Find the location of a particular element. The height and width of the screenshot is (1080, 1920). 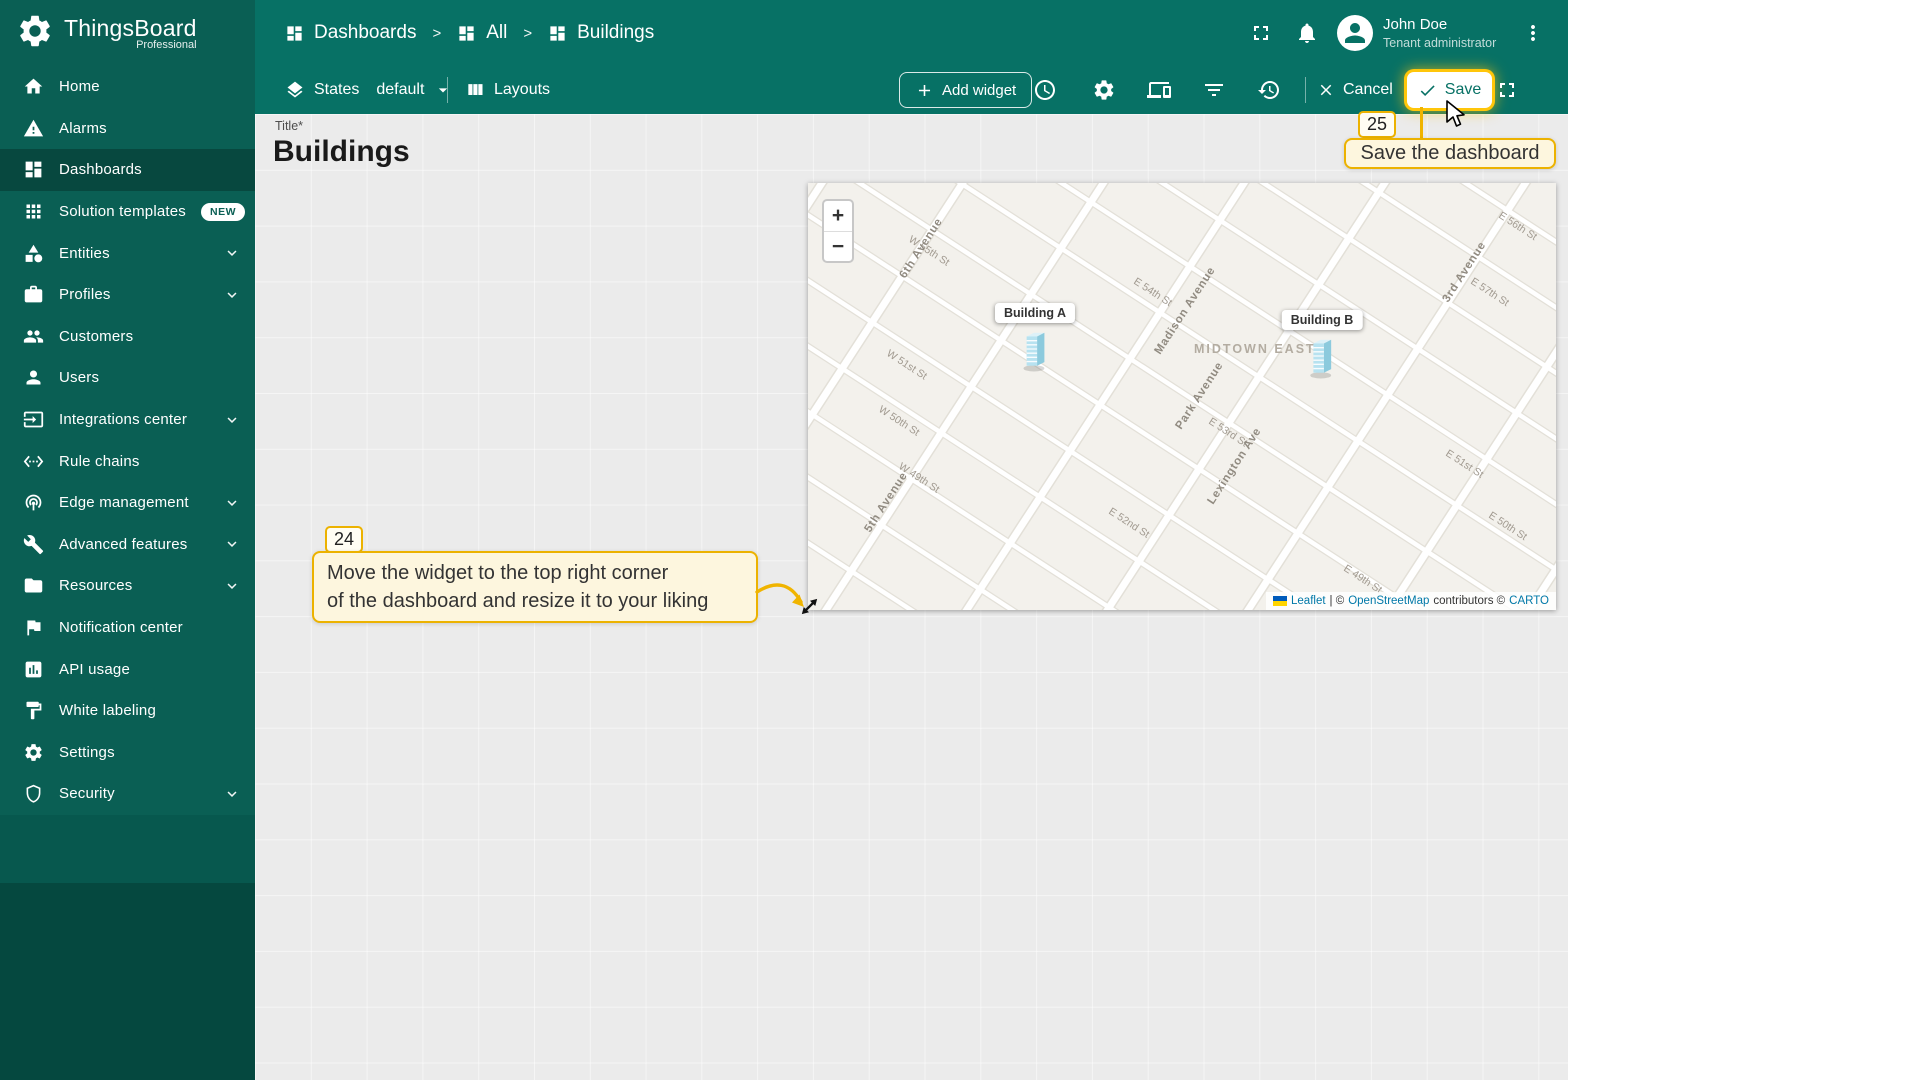

sidebar-item-white-labeling: White labeling is located at coordinates (127, 711).